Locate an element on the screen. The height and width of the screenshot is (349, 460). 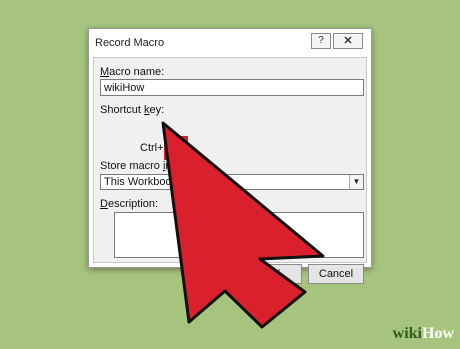
wikihow-watermark: wikiHow is located at coordinates (423, 334).